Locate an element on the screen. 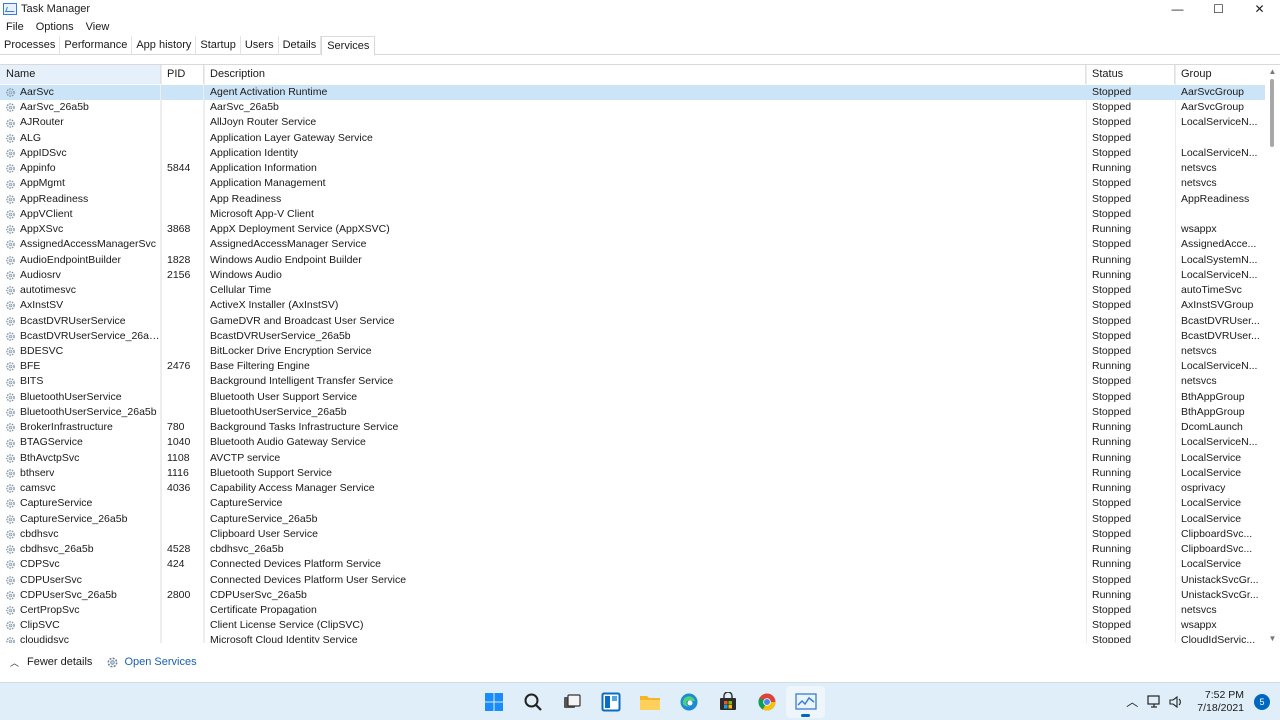  column-header-status: Status is located at coordinates (1130, 74).